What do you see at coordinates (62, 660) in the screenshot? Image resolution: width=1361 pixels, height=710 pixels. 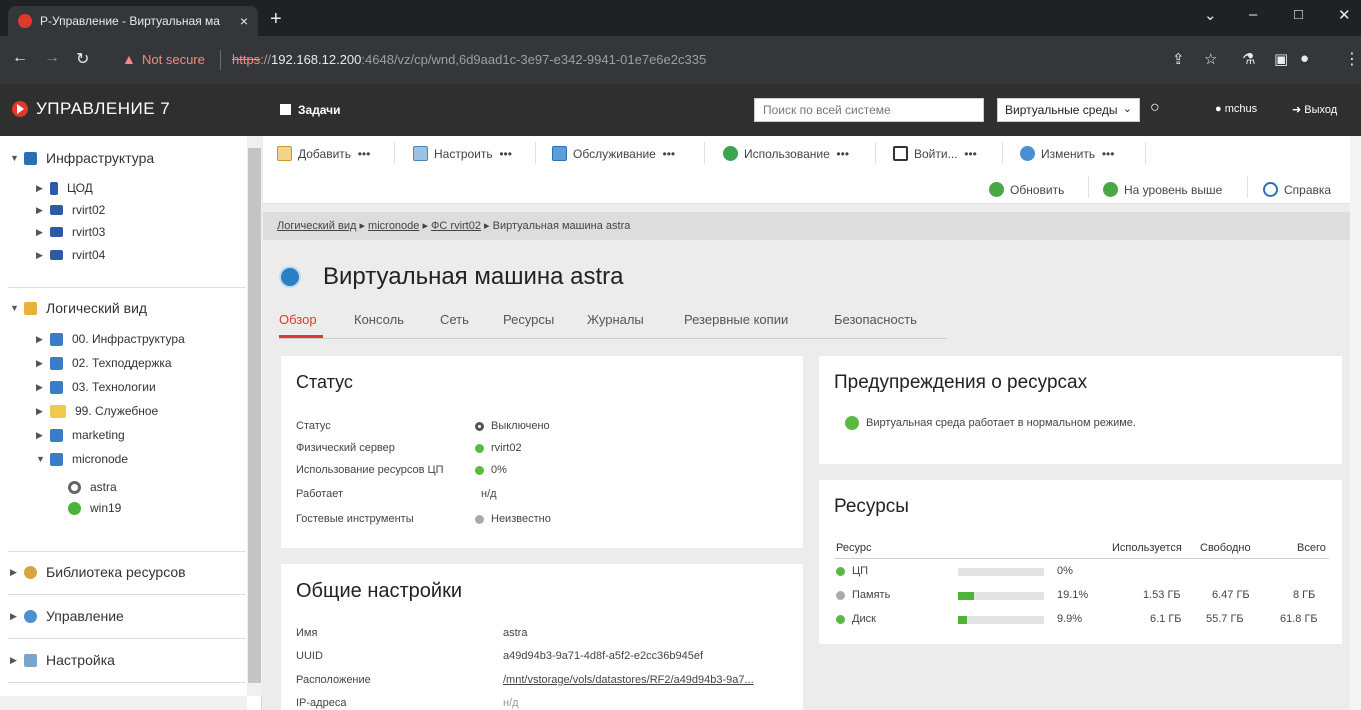 I see `sidebar-section-settings: ▶ Настройка` at bounding box center [62, 660].